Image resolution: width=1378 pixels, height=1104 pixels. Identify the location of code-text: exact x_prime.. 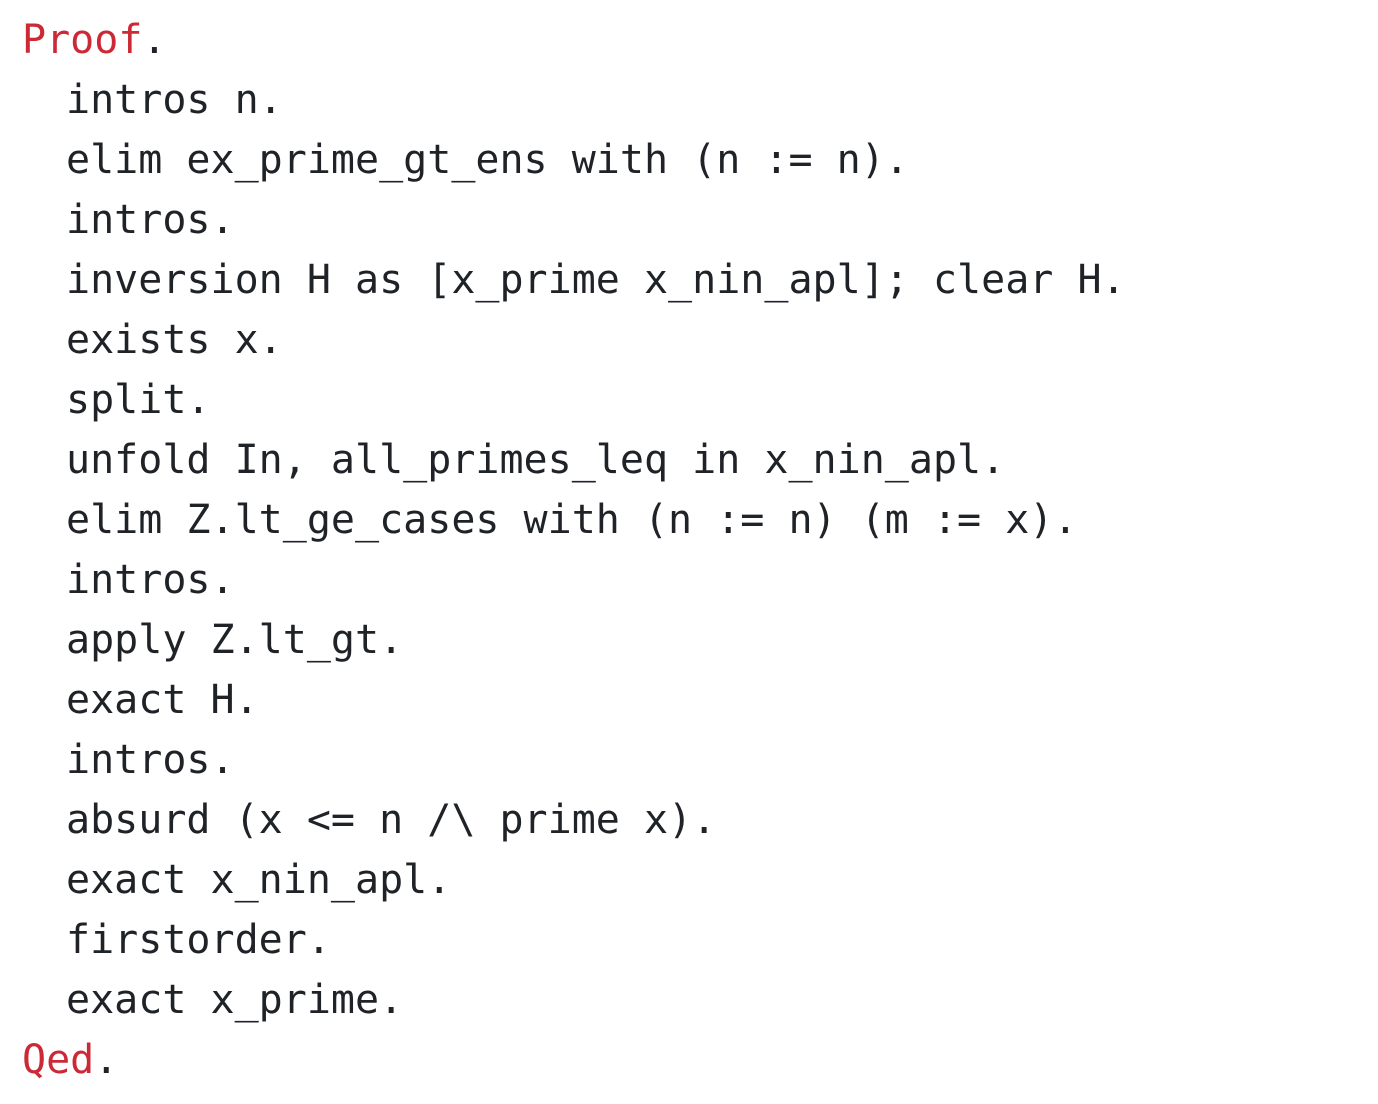
(235, 1000).